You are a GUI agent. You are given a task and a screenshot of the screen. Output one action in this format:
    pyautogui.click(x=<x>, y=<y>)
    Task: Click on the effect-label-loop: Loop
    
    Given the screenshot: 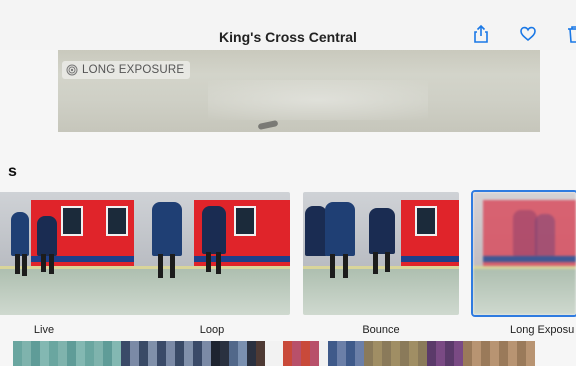 What is the action you would take?
    pyautogui.click(x=212, y=330)
    